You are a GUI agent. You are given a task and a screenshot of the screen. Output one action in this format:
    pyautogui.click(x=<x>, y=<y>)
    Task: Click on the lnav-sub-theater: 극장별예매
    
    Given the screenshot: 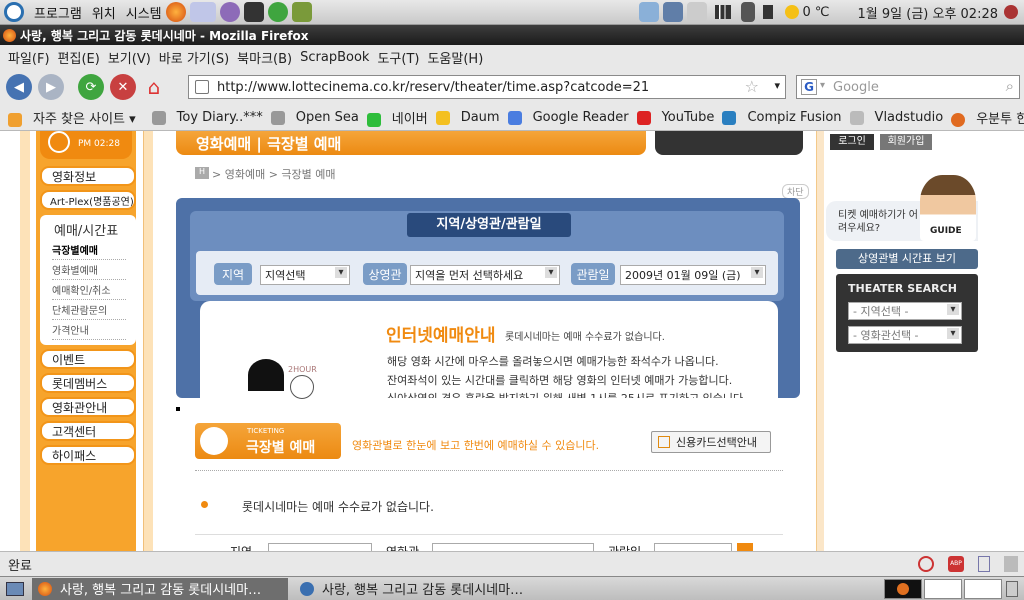 What is the action you would take?
    pyautogui.click(x=89, y=251)
    